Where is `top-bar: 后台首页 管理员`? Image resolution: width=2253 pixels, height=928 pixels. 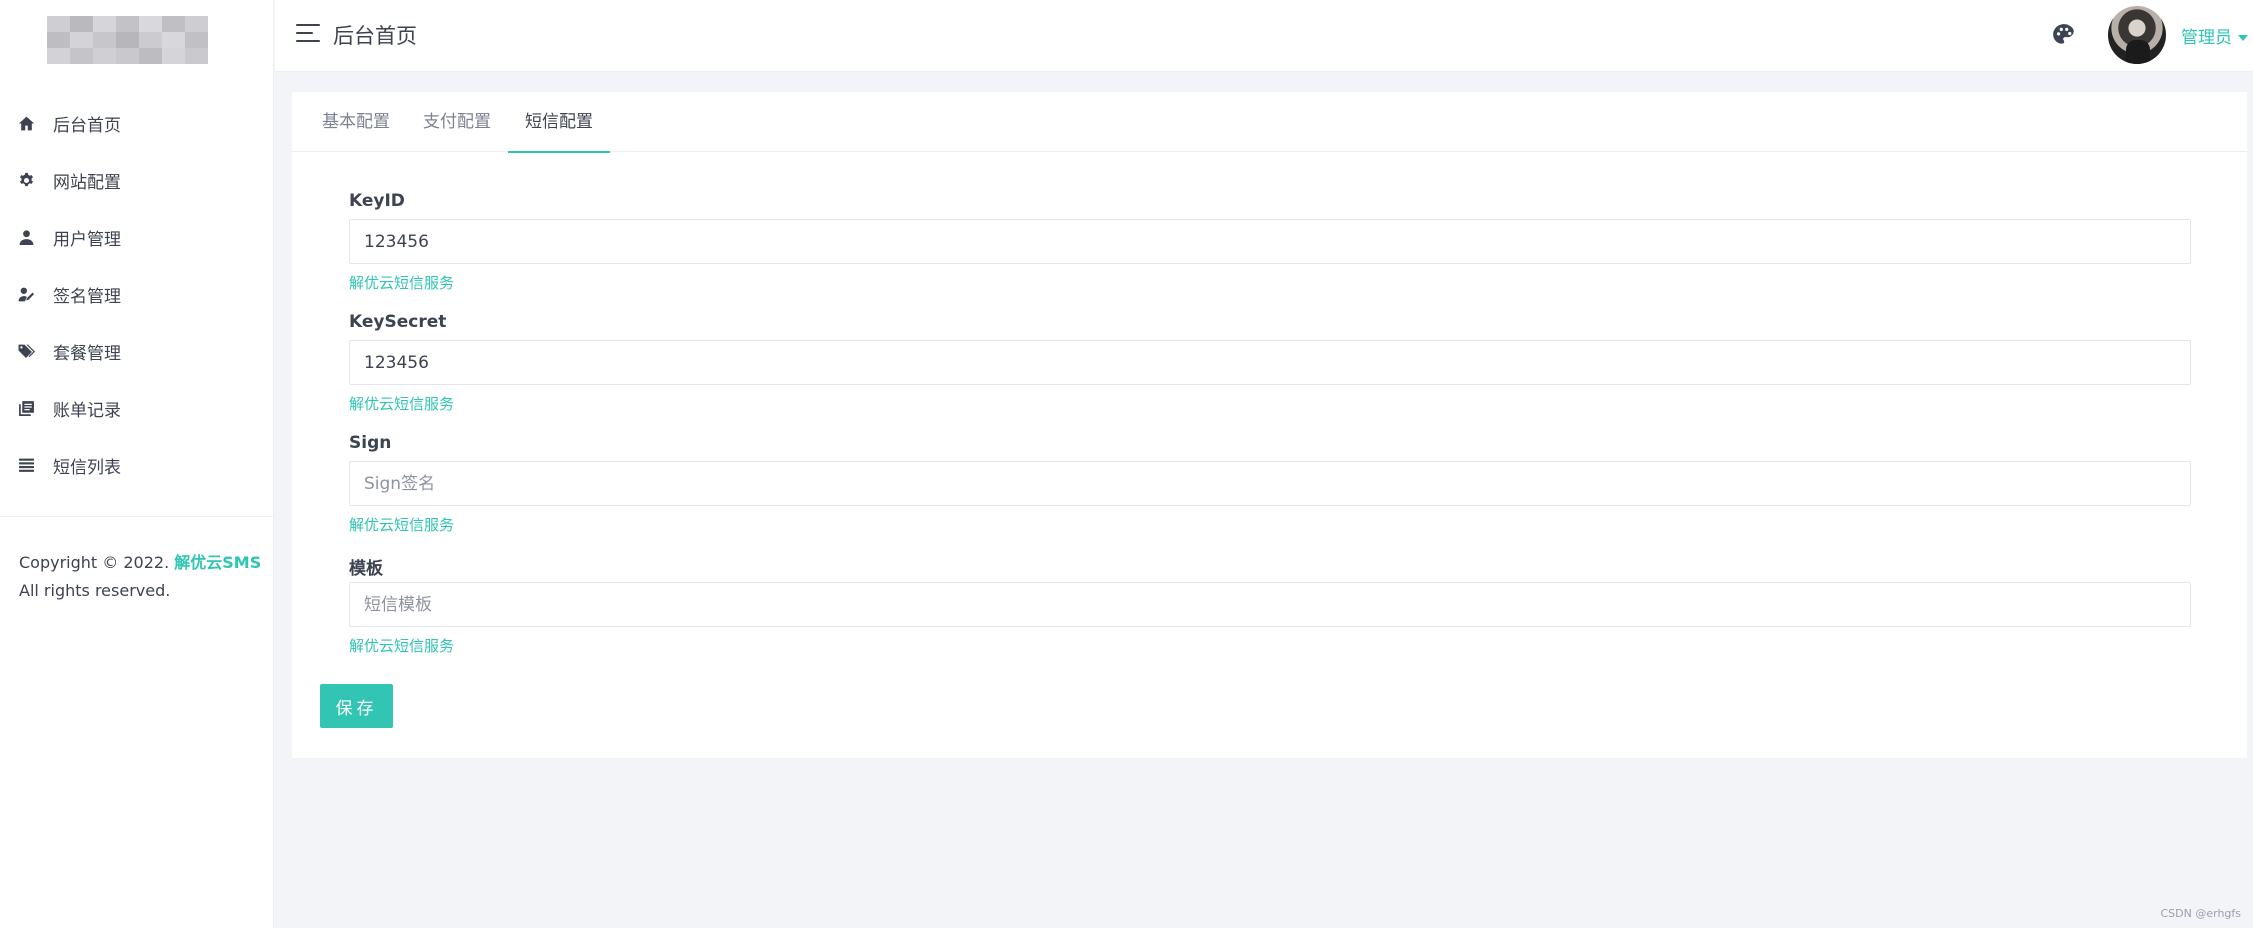
top-bar: 后台首页 管理员 is located at coordinates (1264, 36).